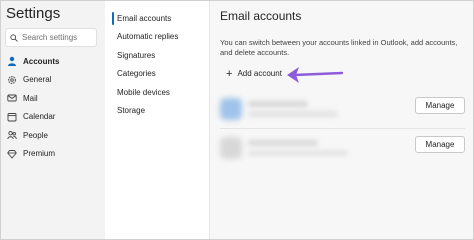 The image size is (474, 240). What do you see at coordinates (229, 73) in the screenshot?
I see `plus-icon: +` at bounding box center [229, 73].